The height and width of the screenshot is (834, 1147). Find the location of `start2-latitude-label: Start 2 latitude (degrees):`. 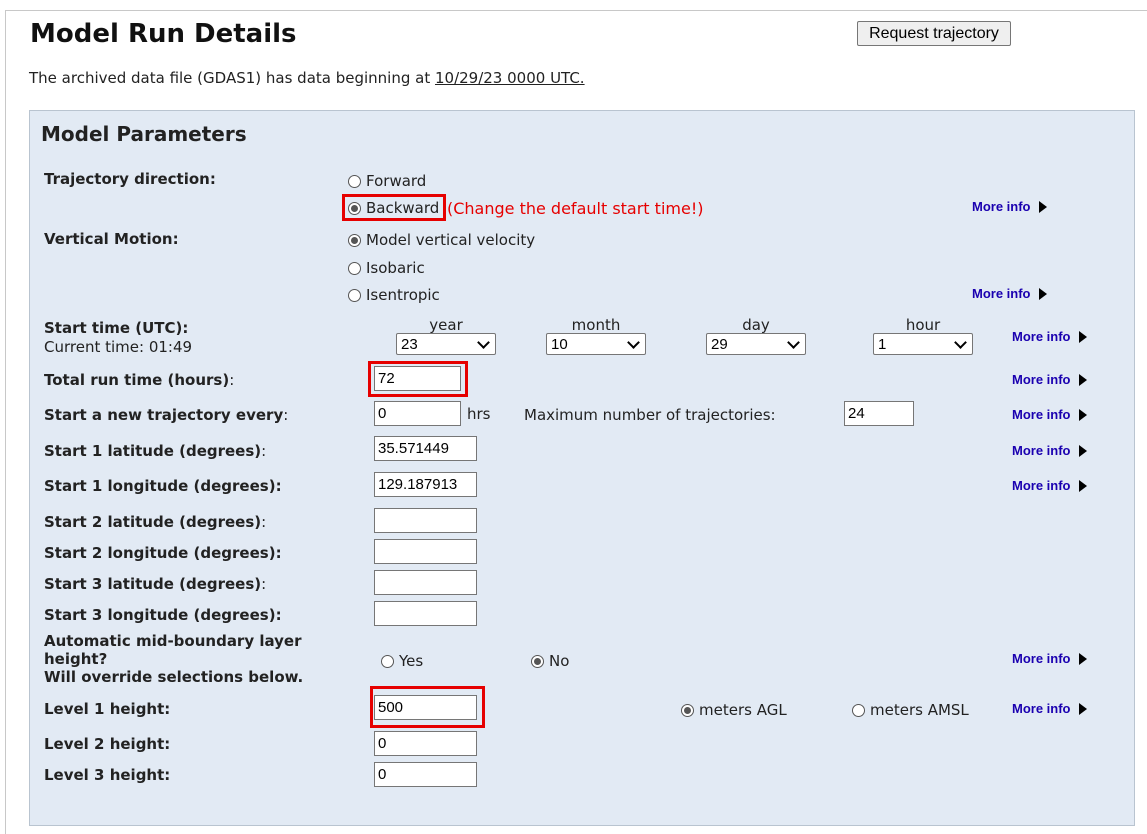

start2-latitude-label: Start 2 latitude (degrees): is located at coordinates (155, 522).